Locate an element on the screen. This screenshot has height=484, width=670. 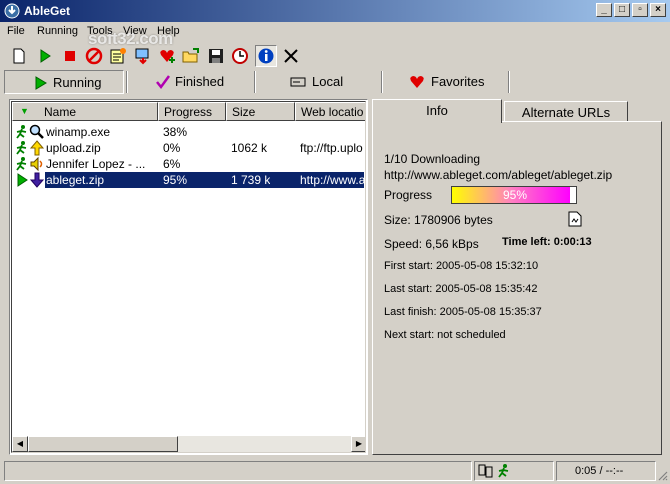
last-start-text: Last start: 2005-05-08 15:35:42 is located at coordinates (461, 289).